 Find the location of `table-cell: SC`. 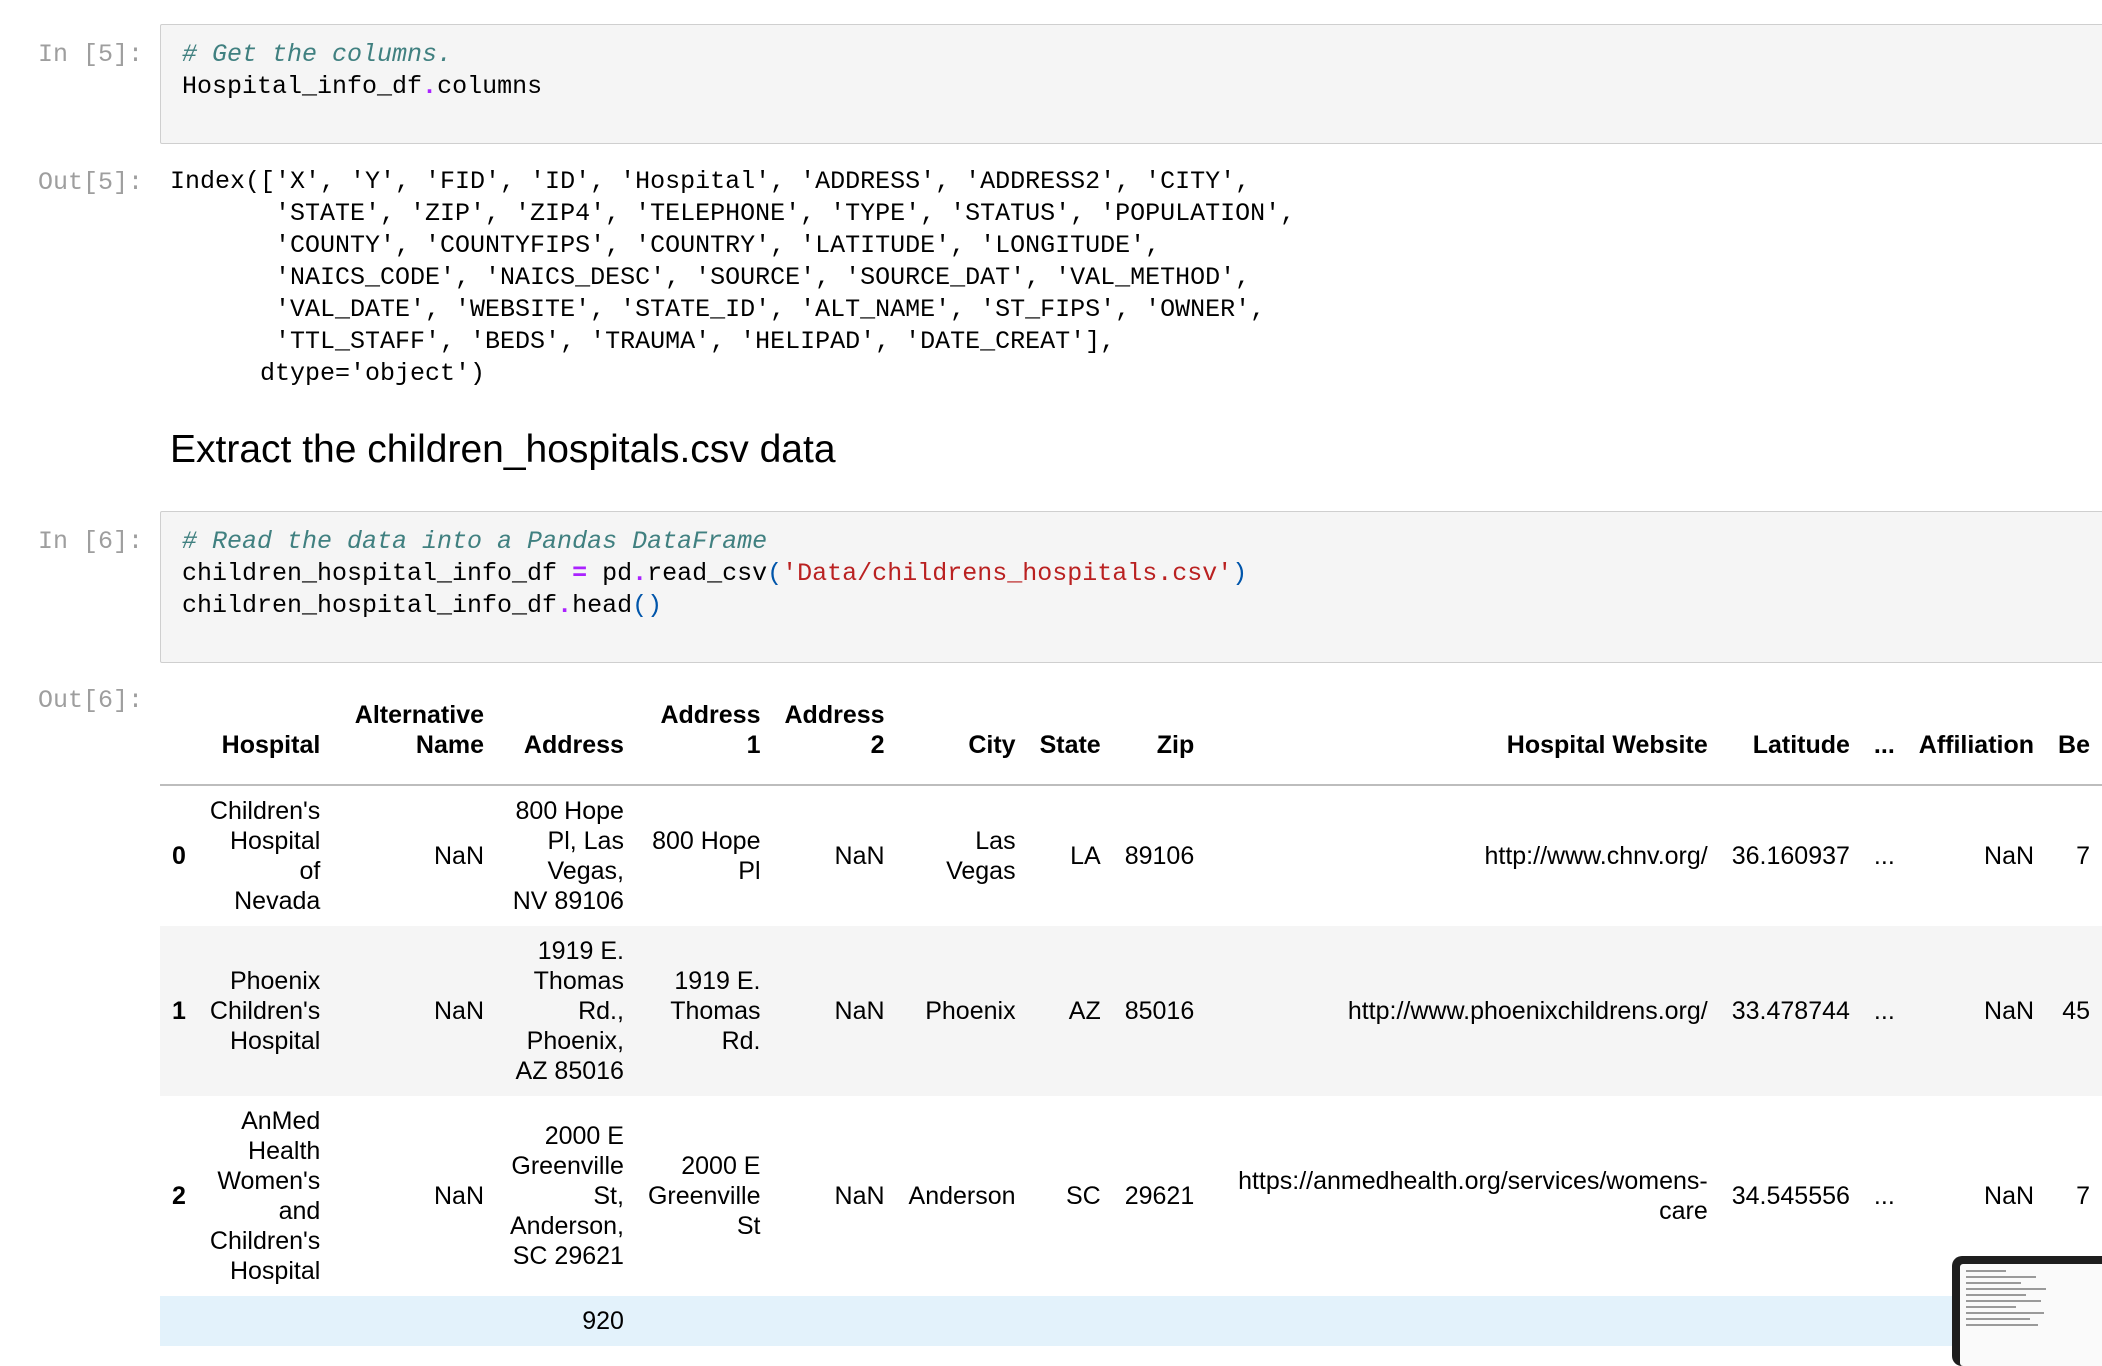

table-cell: SC is located at coordinates (1083, 1196).